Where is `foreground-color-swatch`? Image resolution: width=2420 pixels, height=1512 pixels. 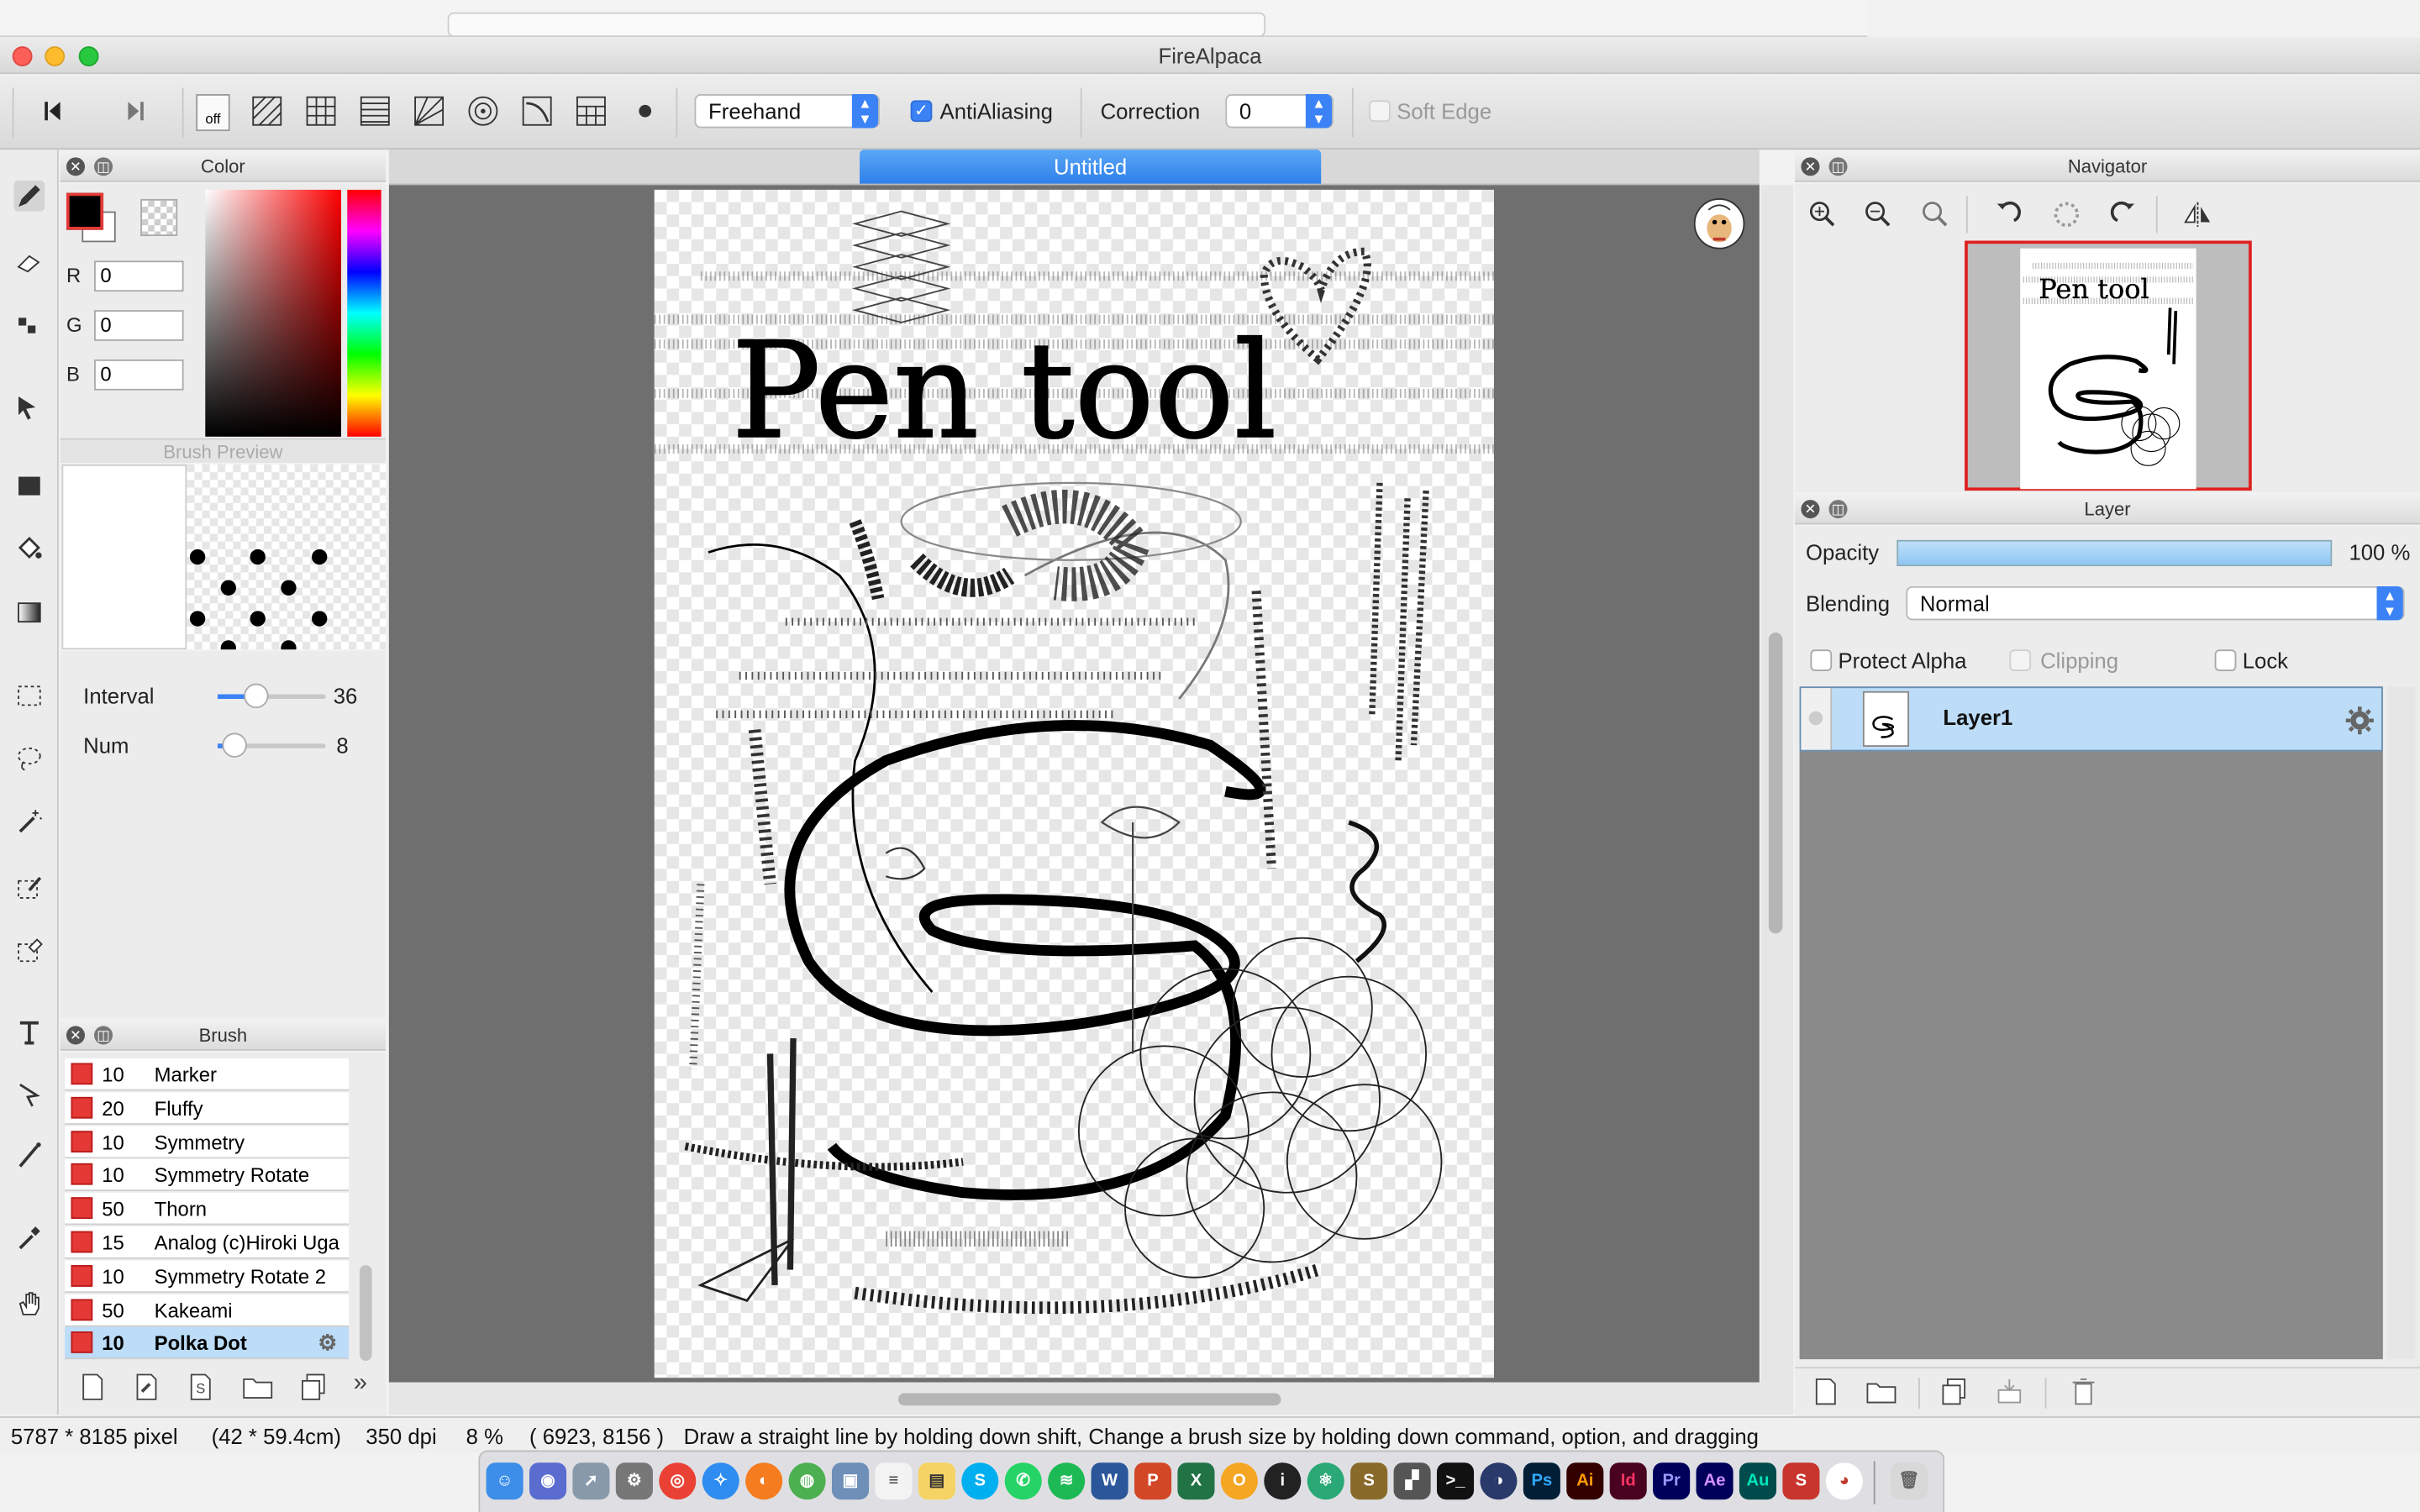 foreground-color-swatch is located at coordinates (85, 211).